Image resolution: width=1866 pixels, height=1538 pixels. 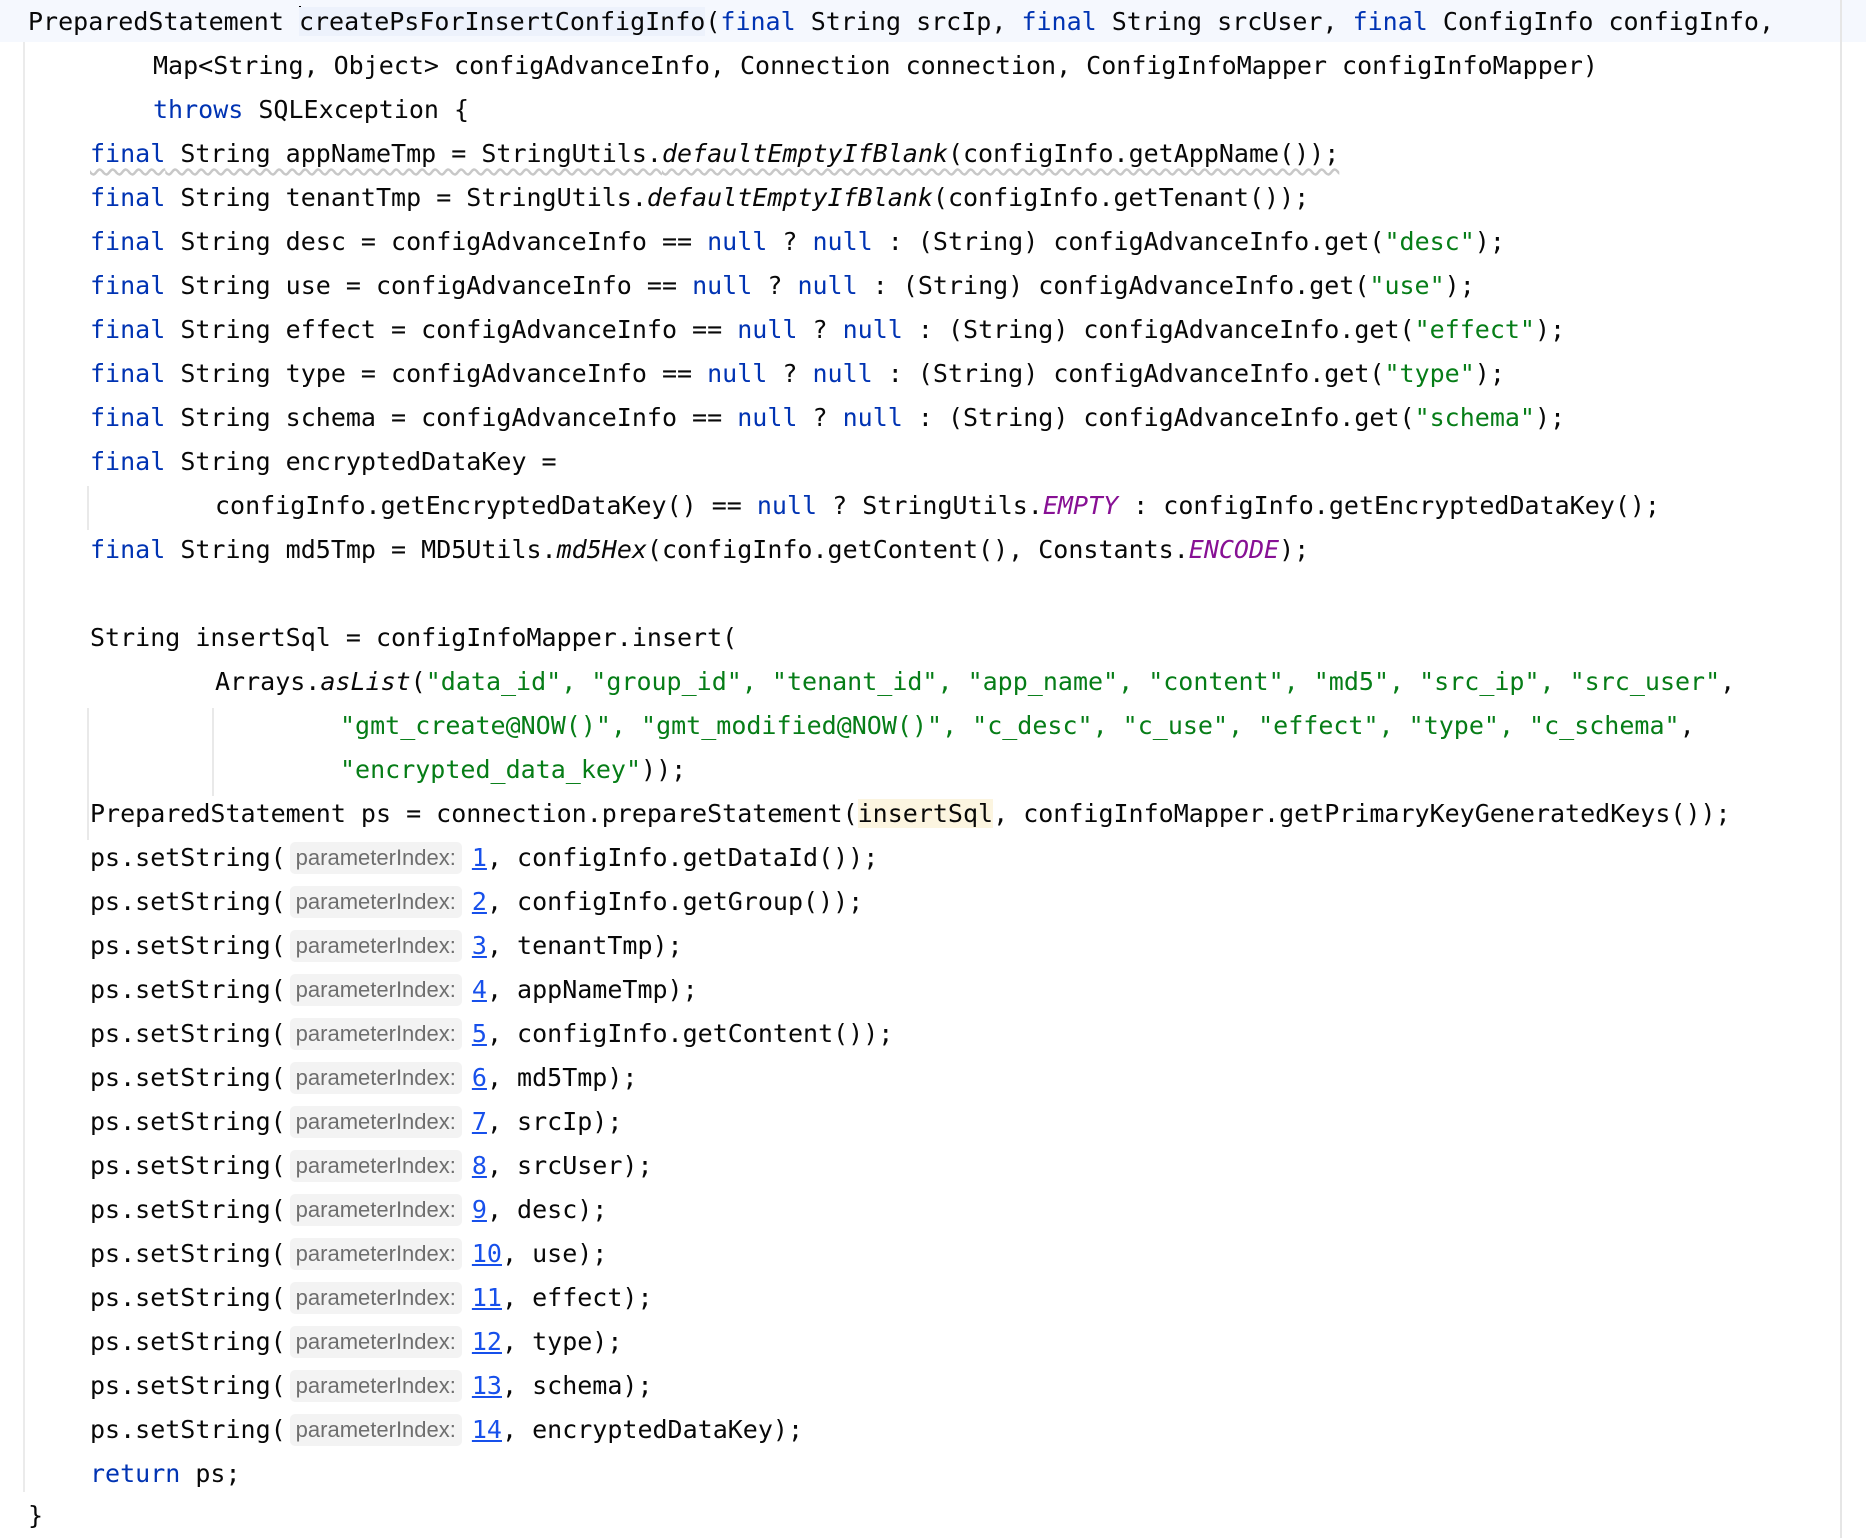 What do you see at coordinates (1429, 241) in the screenshot?
I see `string-literal: "desc"` at bounding box center [1429, 241].